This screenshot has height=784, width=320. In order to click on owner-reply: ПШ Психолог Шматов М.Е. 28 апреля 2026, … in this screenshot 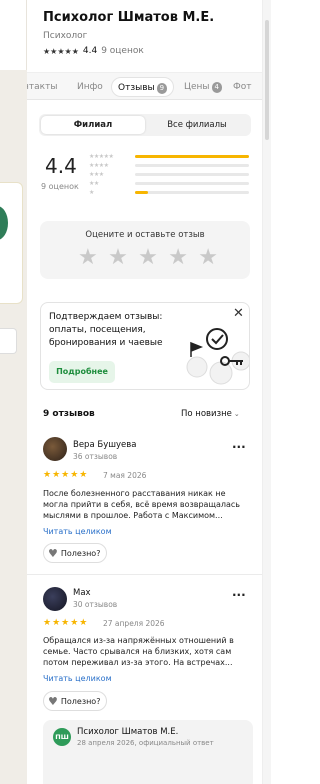, I will do `click(148, 752)`.